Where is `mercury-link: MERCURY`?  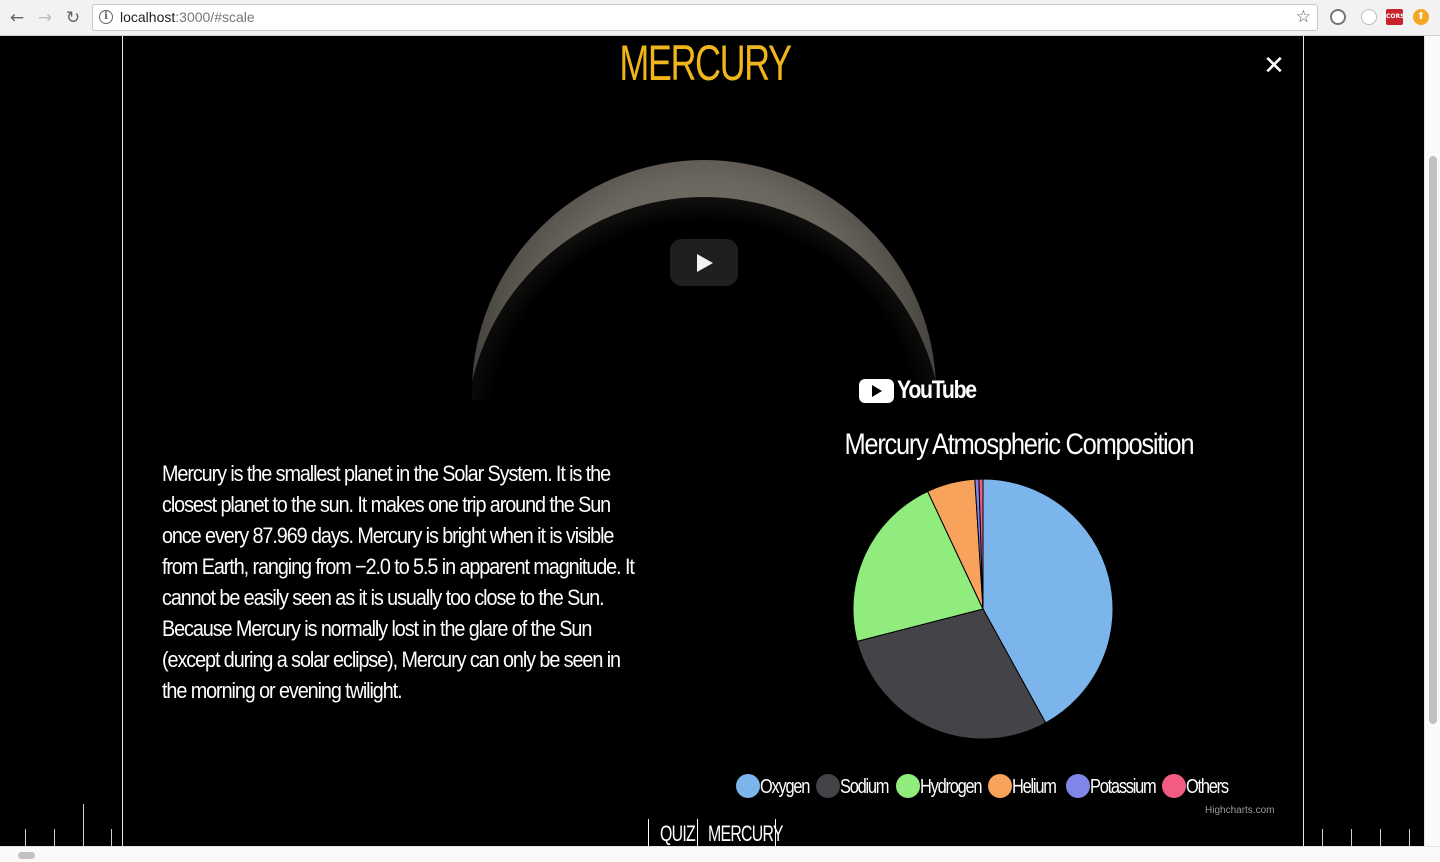 mercury-link: MERCURY is located at coordinates (745, 834).